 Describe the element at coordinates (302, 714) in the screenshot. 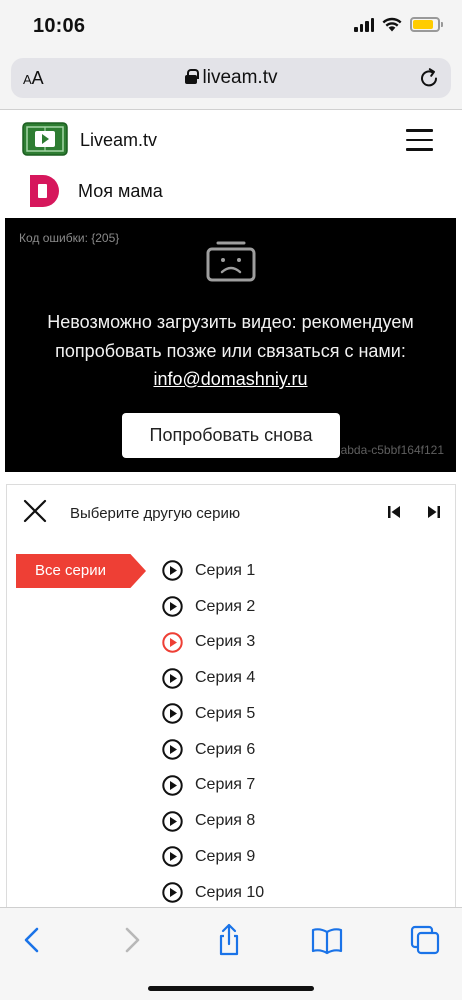

I see `episode-item: Серия 5` at that location.